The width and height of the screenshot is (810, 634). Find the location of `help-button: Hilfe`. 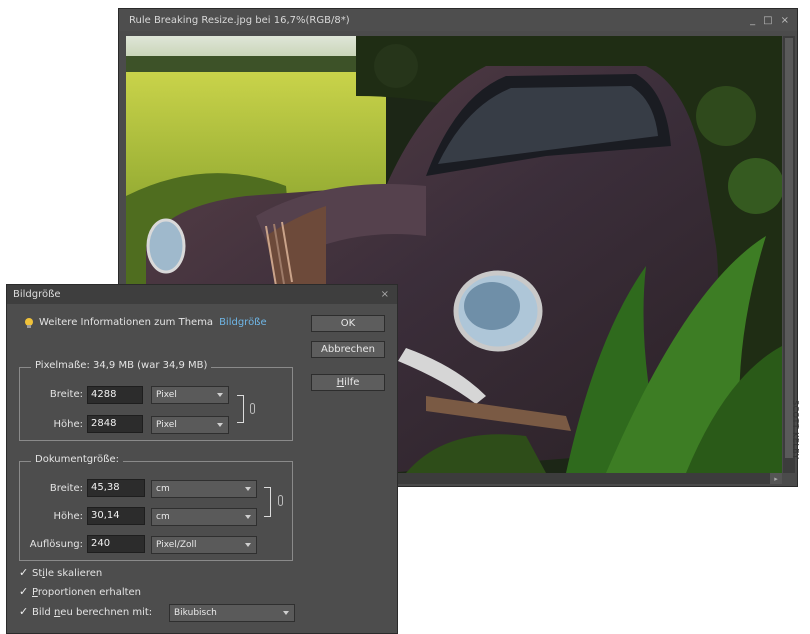

help-button: Hilfe is located at coordinates (348, 382).